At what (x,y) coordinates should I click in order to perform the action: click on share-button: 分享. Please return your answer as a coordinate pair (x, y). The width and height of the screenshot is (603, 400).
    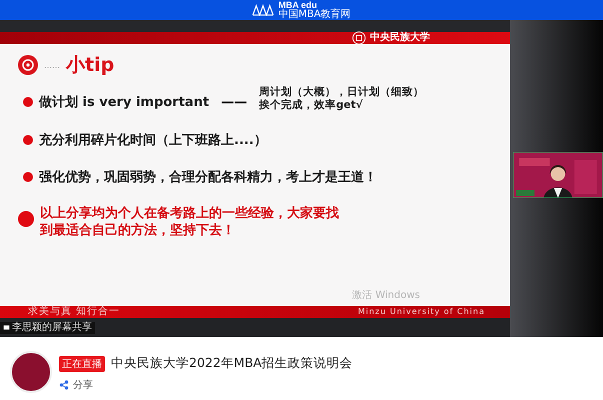
    Looking at the image, I should click on (206, 385).